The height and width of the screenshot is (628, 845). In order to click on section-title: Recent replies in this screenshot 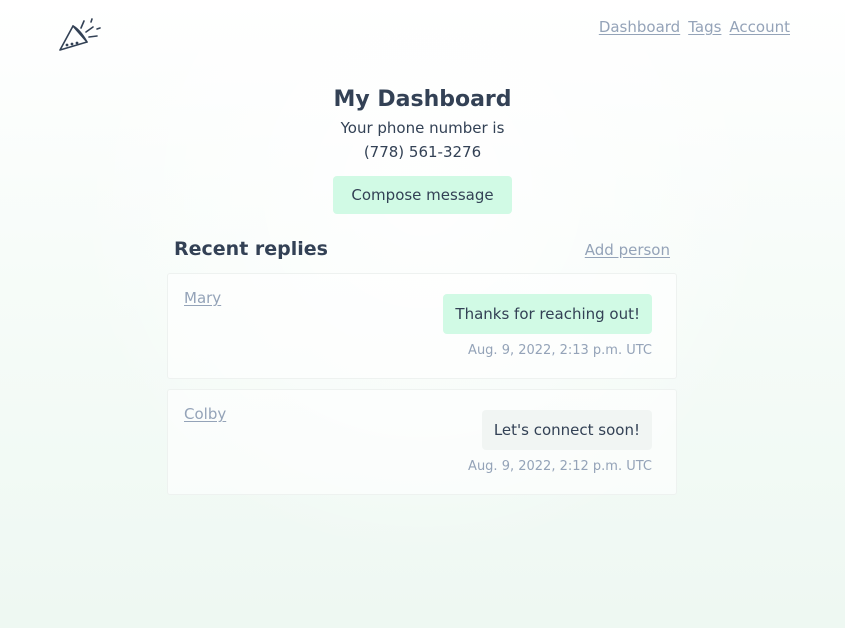, I will do `click(251, 249)`.